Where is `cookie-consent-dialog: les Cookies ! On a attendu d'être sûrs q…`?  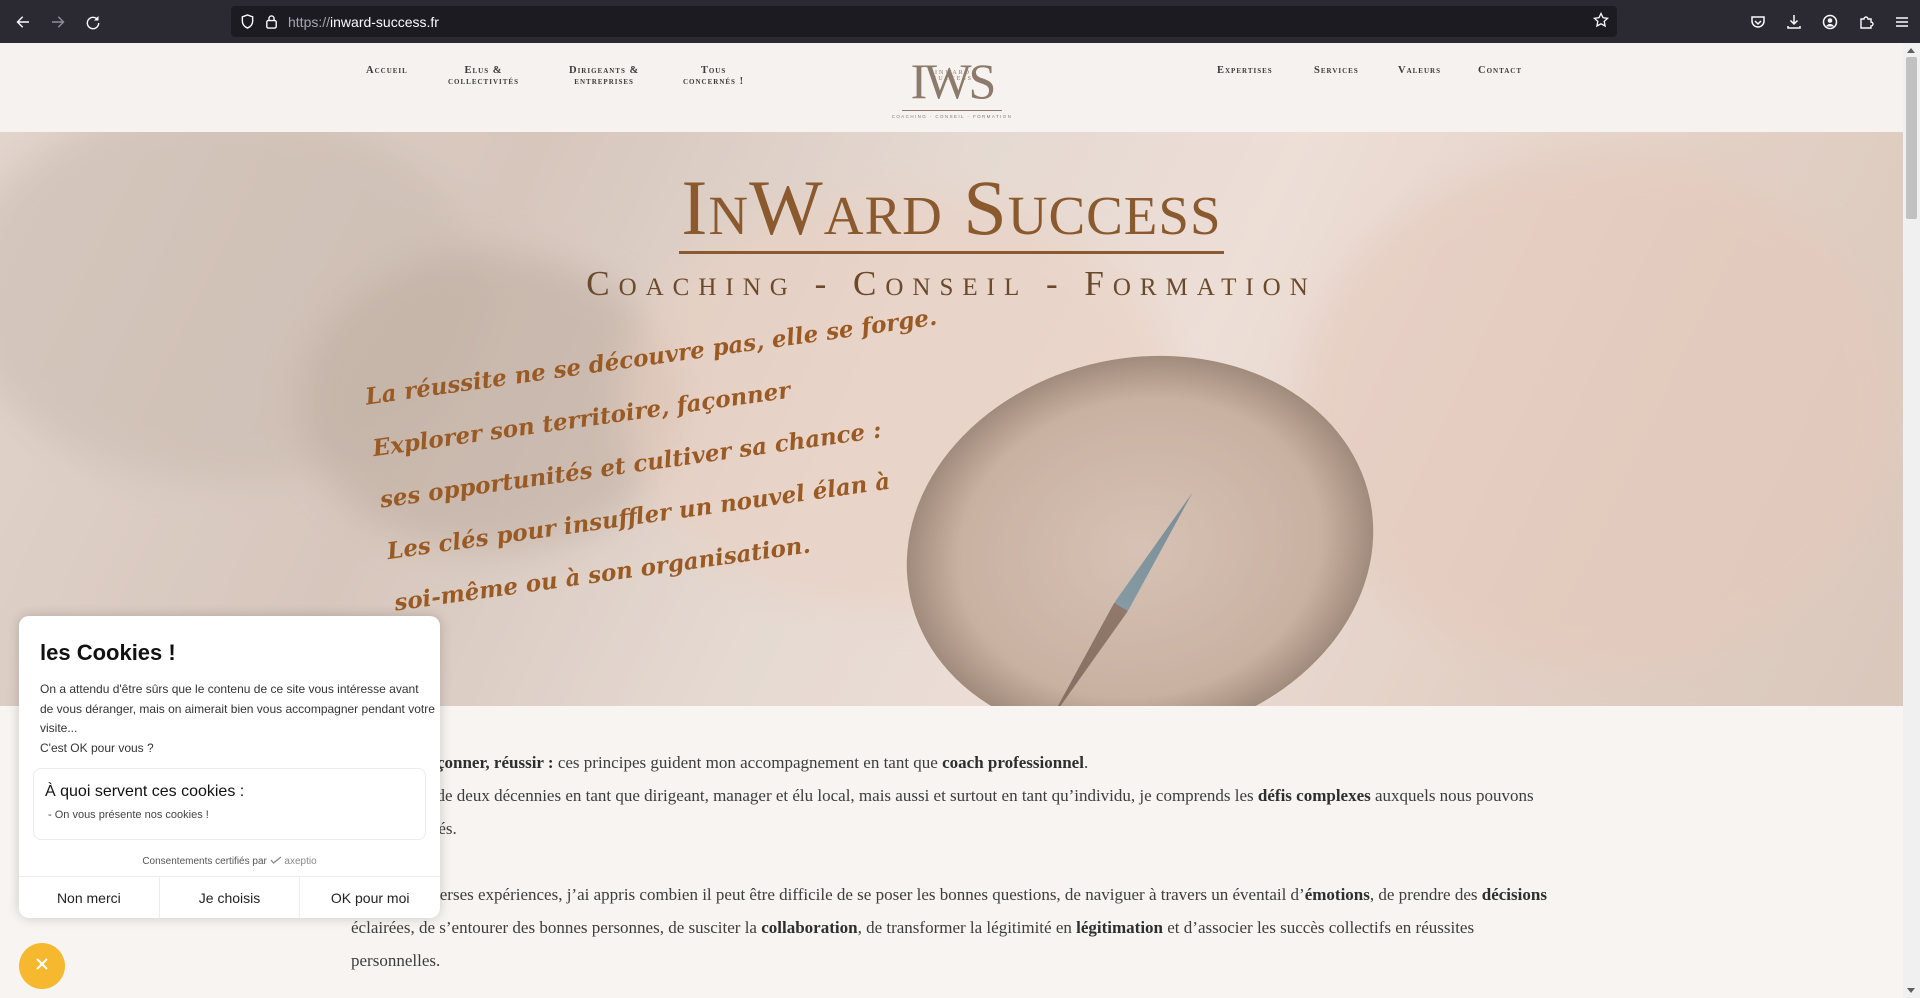 cookie-consent-dialog: les Cookies ! On a attendu d'être sûrs q… is located at coordinates (229, 767).